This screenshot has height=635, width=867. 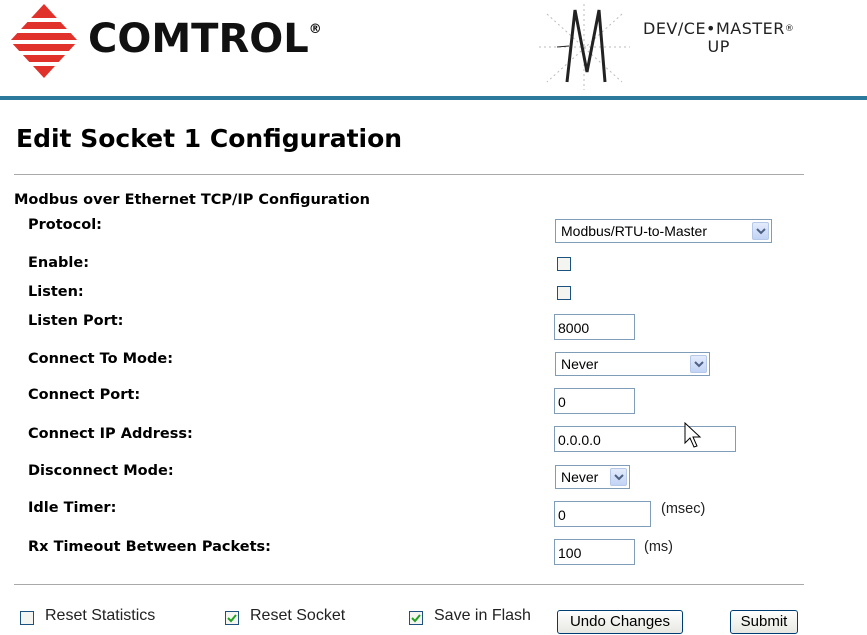 What do you see at coordinates (209, 138) in the screenshot?
I see `page-title: Edit Socket 1 Configuration` at bounding box center [209, 138].